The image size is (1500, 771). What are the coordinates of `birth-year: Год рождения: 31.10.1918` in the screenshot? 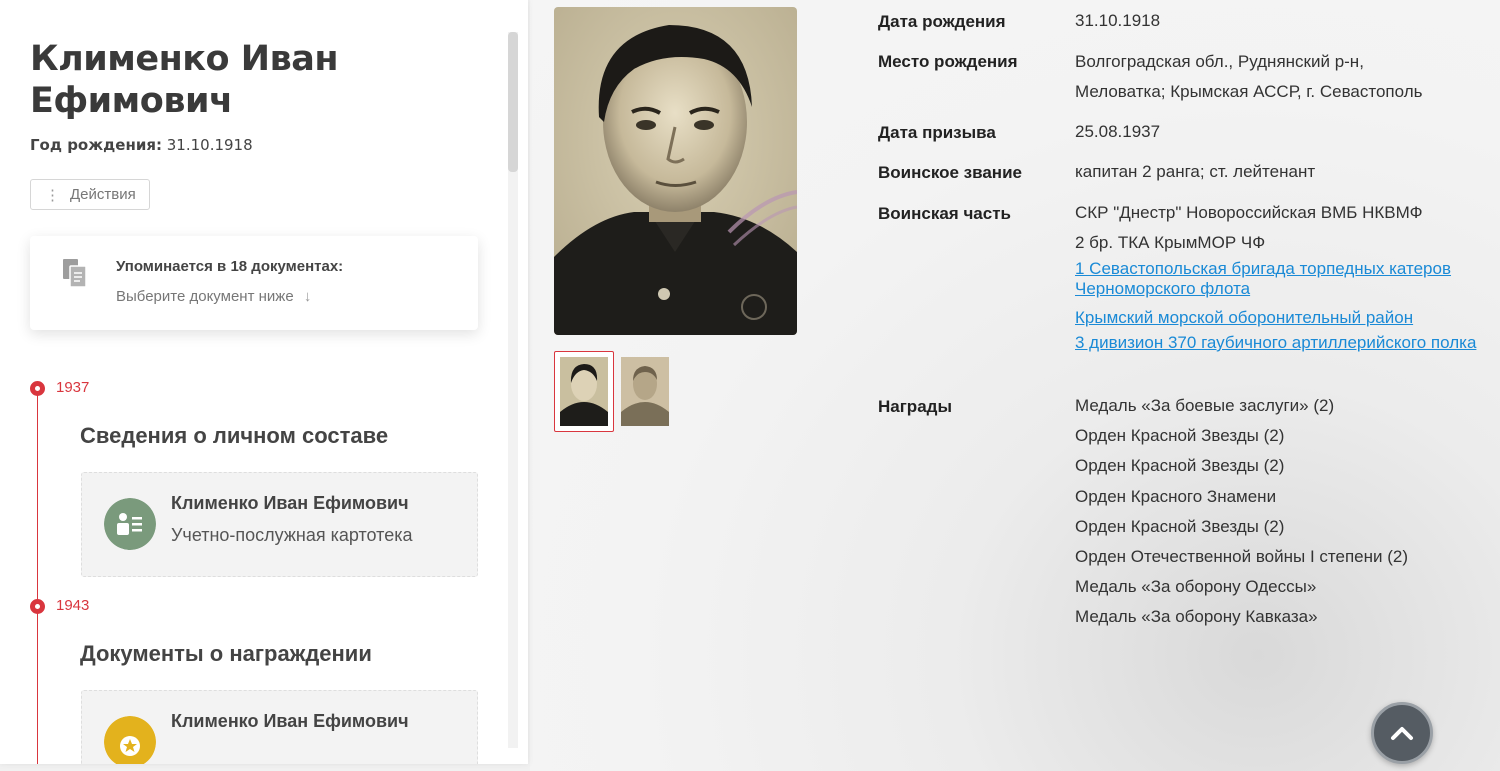 It's located at (141, 145).